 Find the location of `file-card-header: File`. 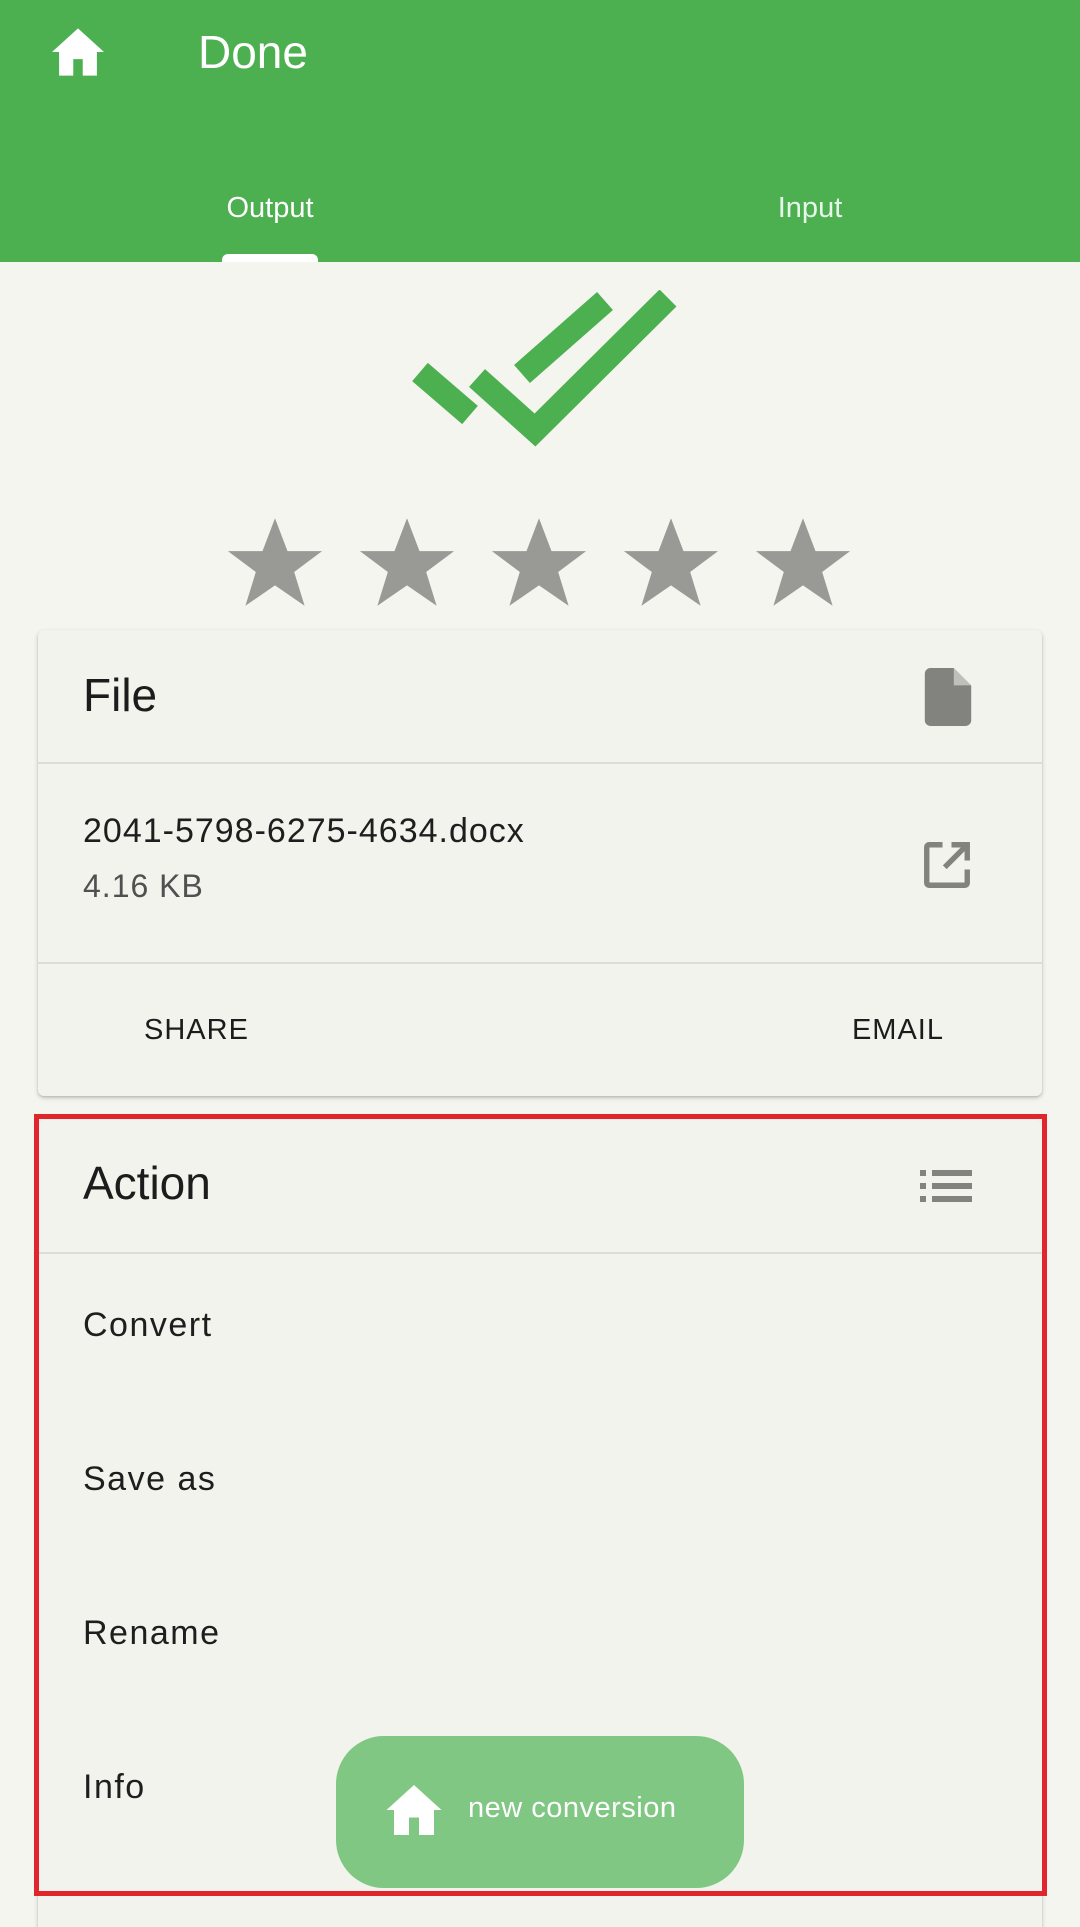

file-card-header: File is located at coordinates (540, 697).